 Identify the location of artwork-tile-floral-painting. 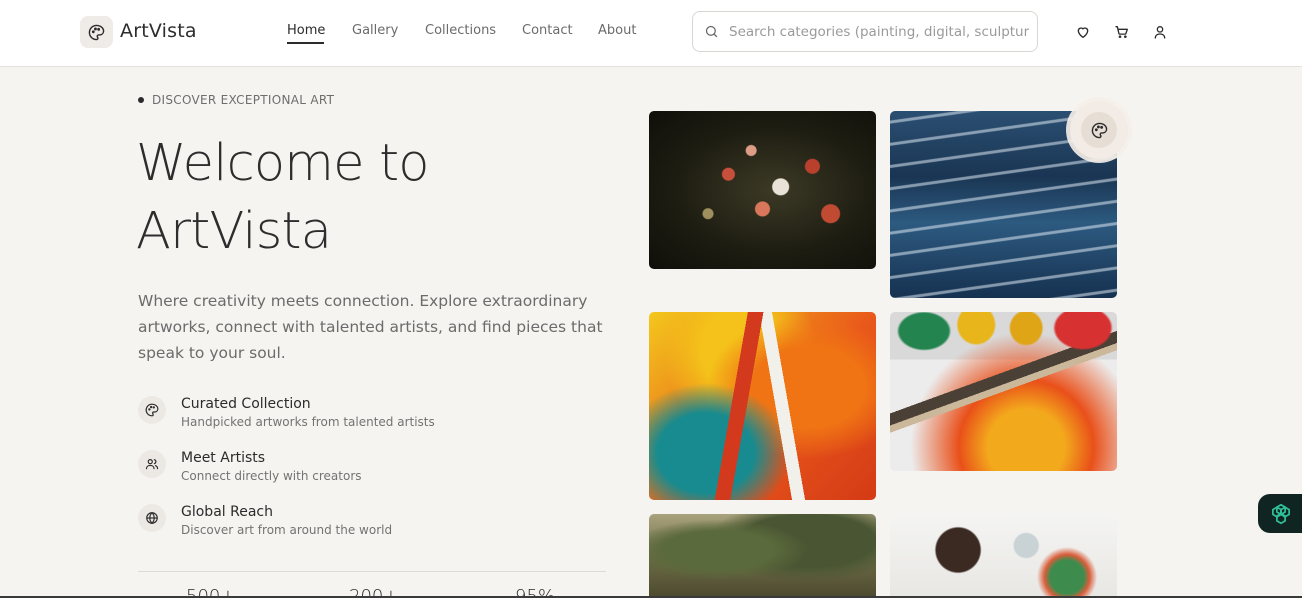
(762, 190).